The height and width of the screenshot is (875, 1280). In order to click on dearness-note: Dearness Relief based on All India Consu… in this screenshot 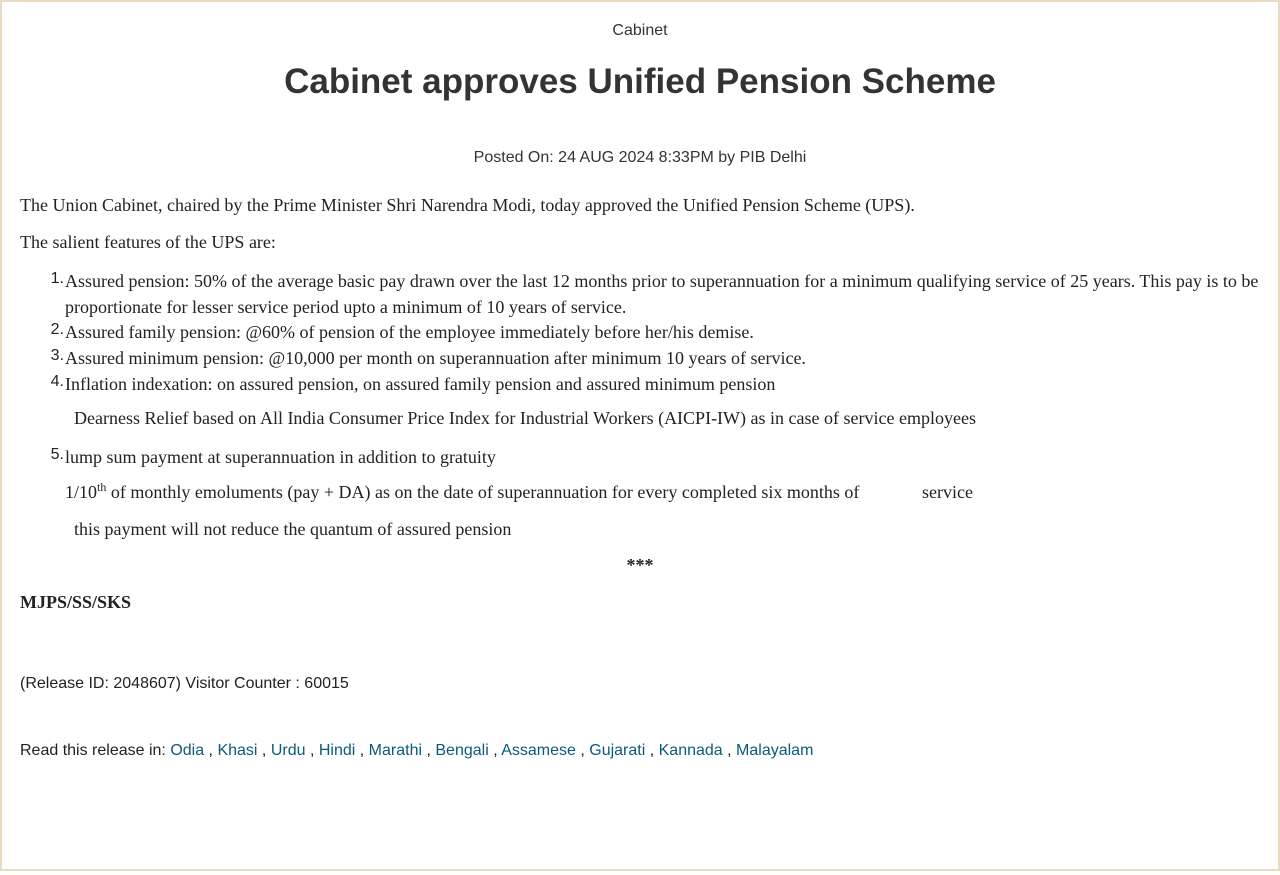, I will do `click(525, 418)`.